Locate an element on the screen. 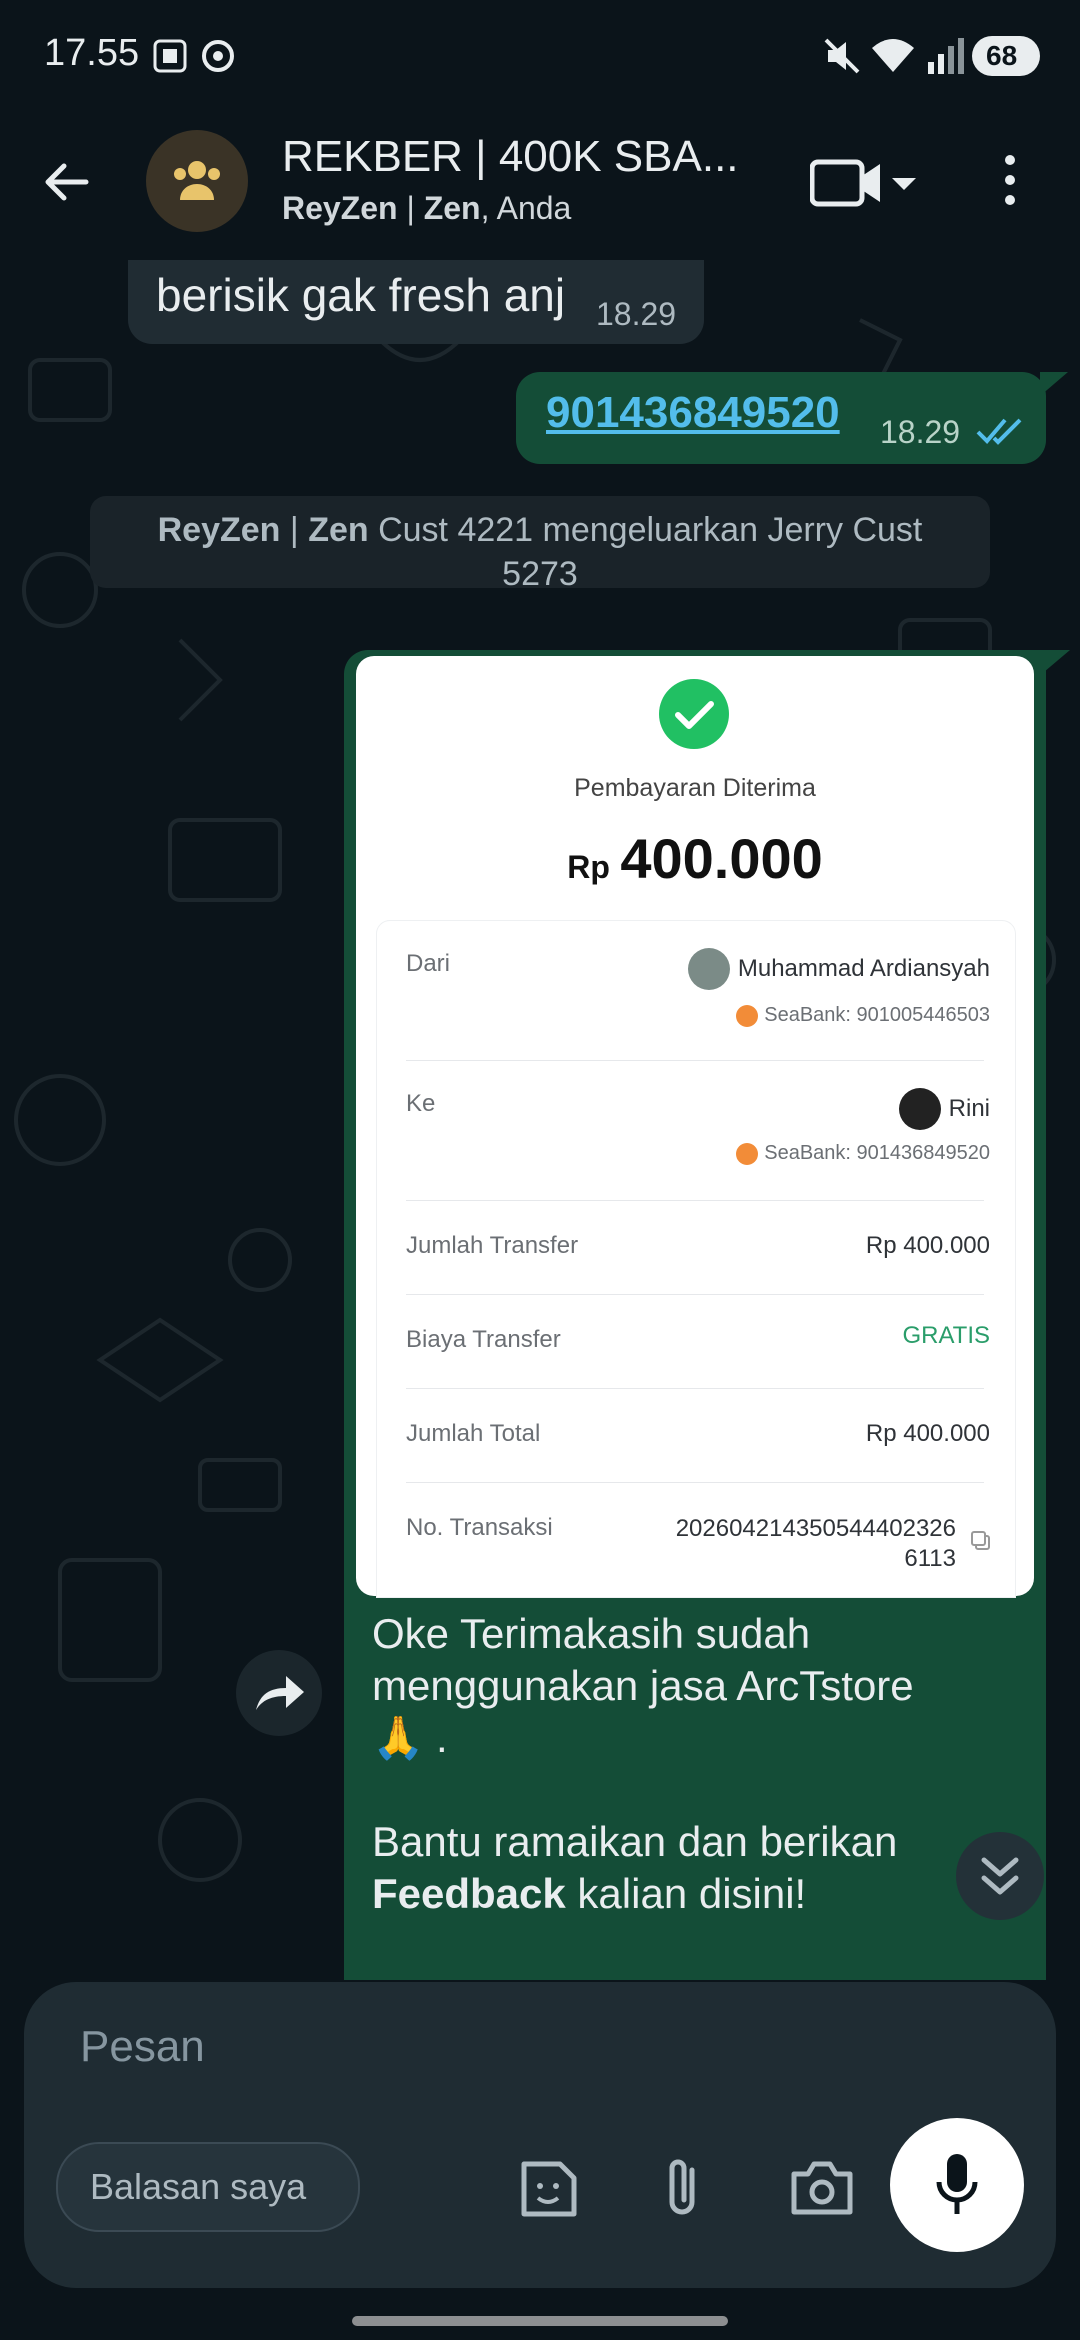 This screenshot has width=1080, height=2340. to-bank: SeaBank: 901436849520 is located at coordinates (863, 1153).